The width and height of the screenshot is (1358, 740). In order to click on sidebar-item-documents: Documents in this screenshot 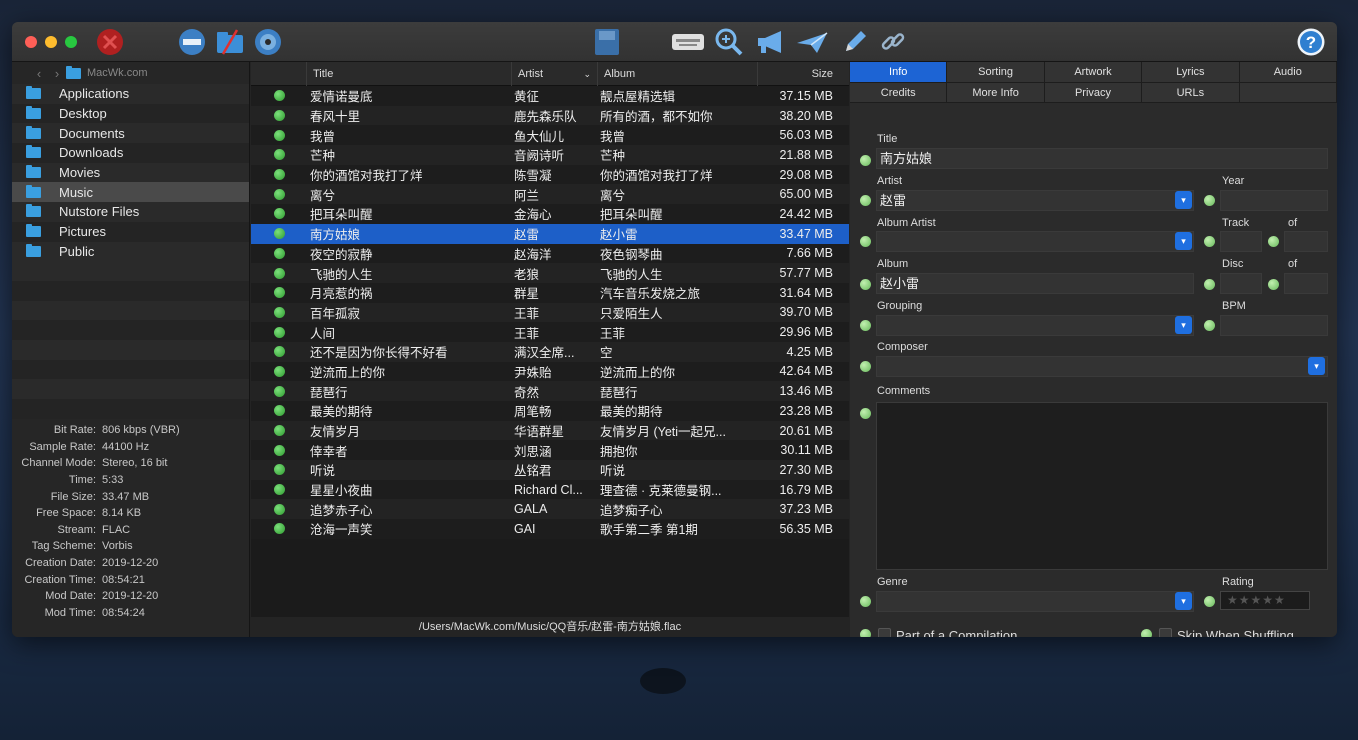, I will do `click(130, 133)`.